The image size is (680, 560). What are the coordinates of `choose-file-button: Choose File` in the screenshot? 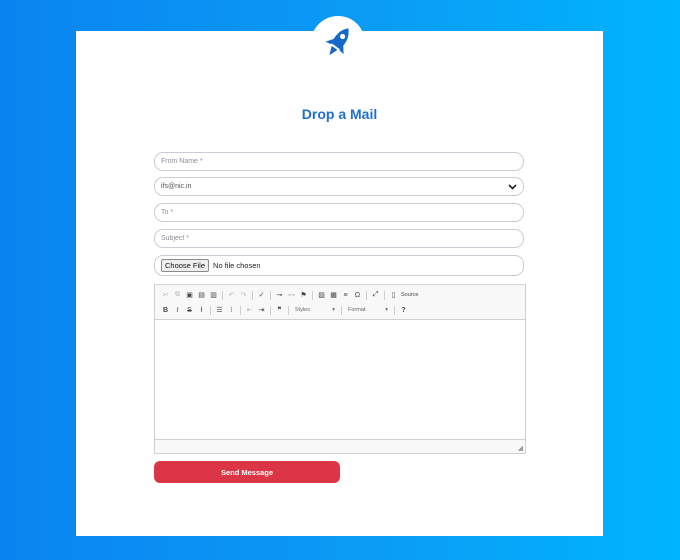 It's located at (185, 265).